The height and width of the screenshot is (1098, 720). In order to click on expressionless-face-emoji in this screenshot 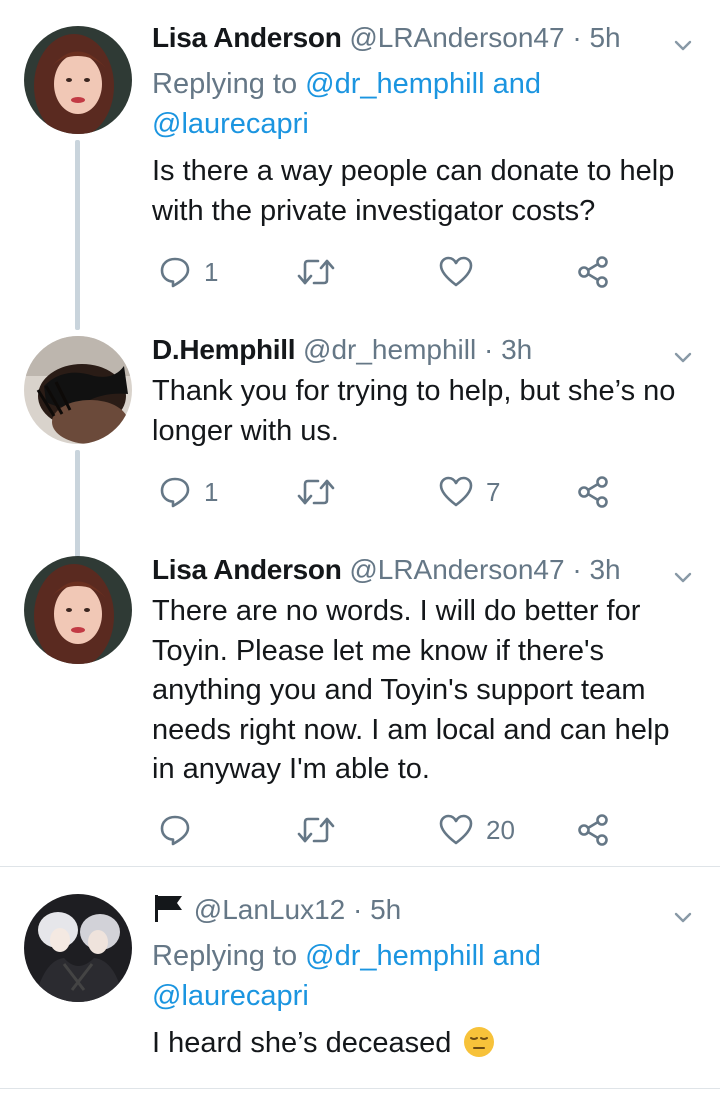, I will do `click(479, 1042)`.